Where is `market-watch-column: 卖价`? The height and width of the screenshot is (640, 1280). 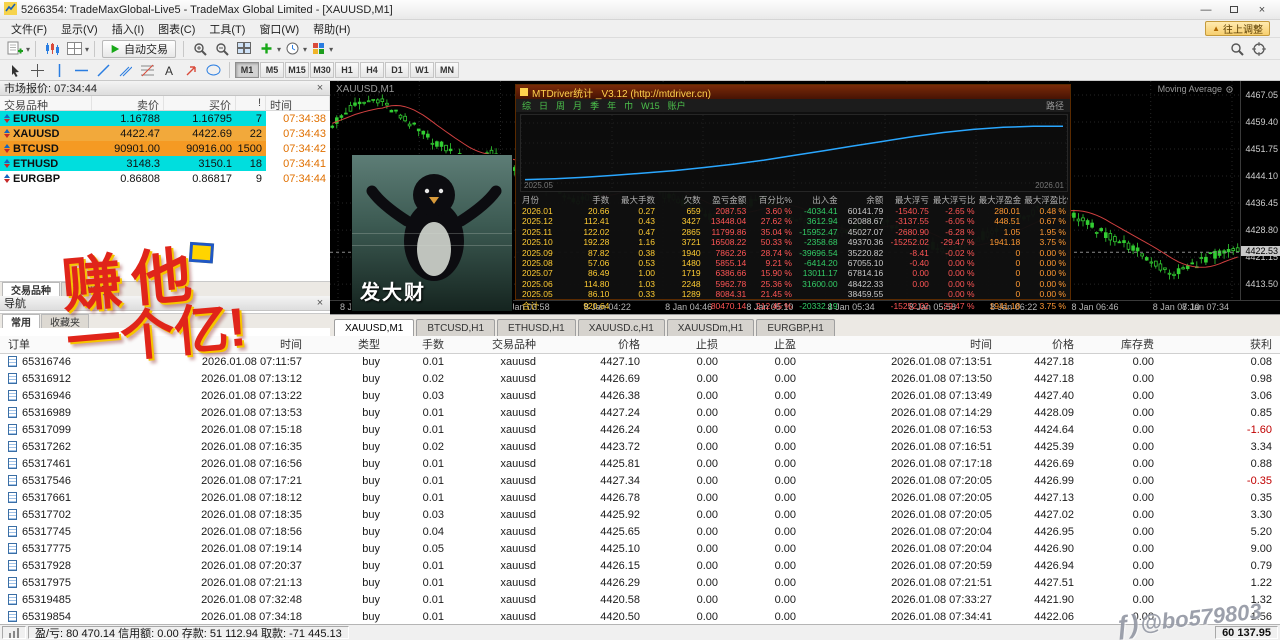 market-watch-column: 卖价 is located at coordinates (128, 104).